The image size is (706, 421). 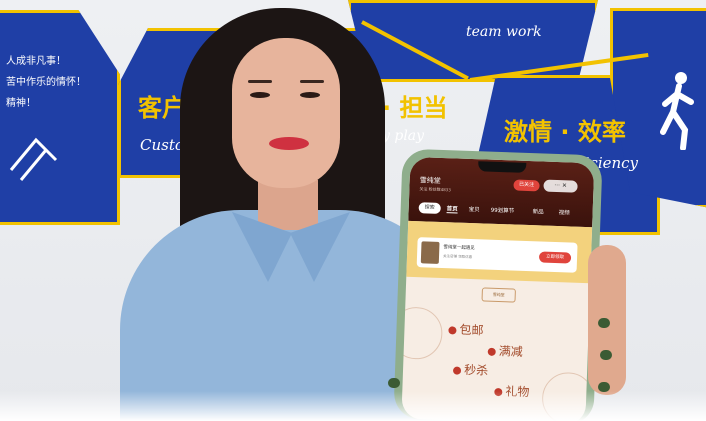 What do you see at coordinates (452, 209) in the screenshot?
I see `tab-home: 首页` at bounding box center [452, 209].